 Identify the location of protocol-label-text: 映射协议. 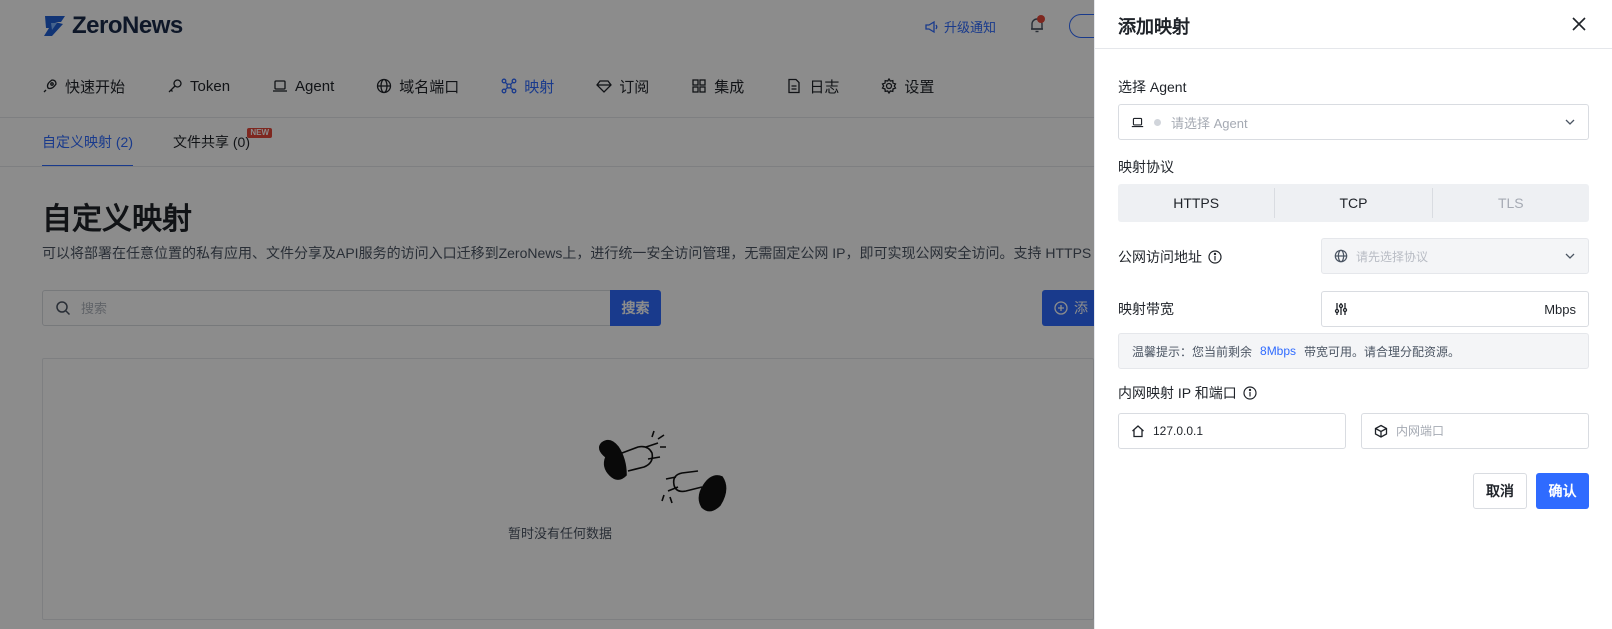
(1146, 167).